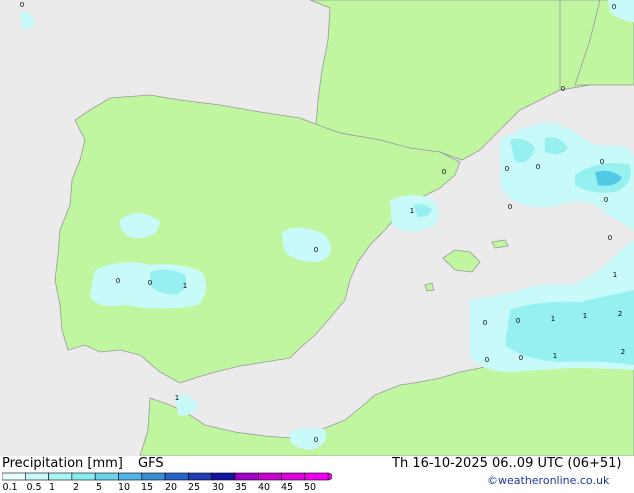 The height and width of the screenshot is (493, 634). What do you see at coordinates (124, 487) in the screenshot?
I see `legend-tick: 10` at bounding box center [124, 487].